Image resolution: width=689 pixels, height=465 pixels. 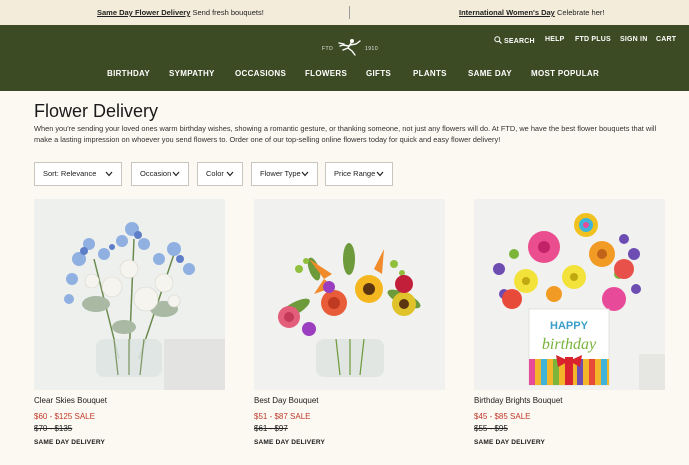 I want to click on same-day-delivery-link: Same Day Flower Delivery, so click(x=143, y=12).